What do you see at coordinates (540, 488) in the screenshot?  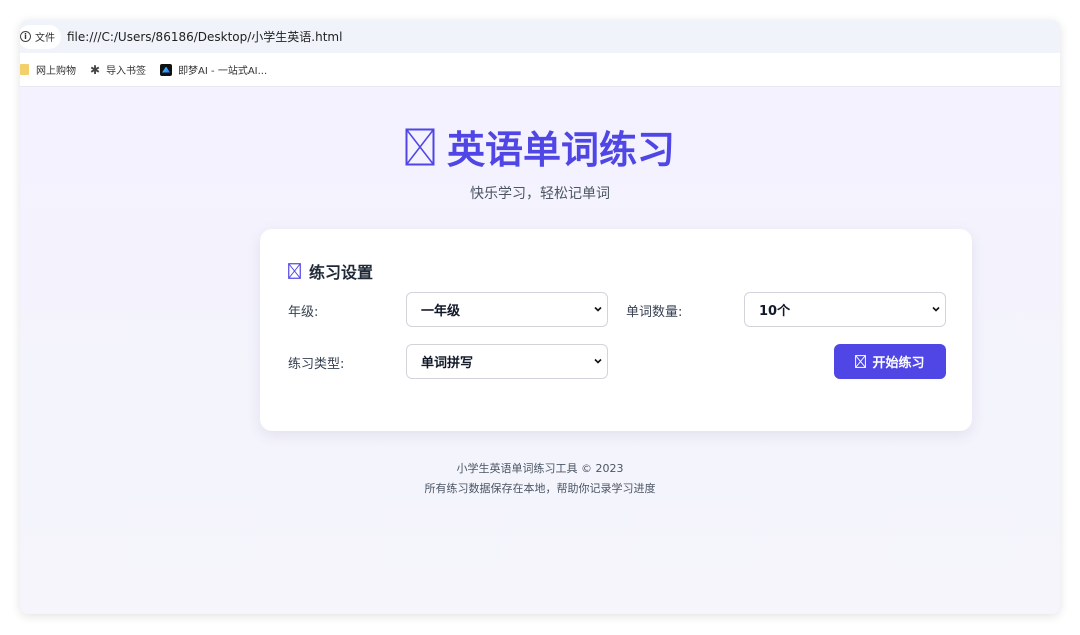 I see `footer-line-2: 所有练习数据保存在本地，帮助你记录学习进度` at bounding box center [540, 488].